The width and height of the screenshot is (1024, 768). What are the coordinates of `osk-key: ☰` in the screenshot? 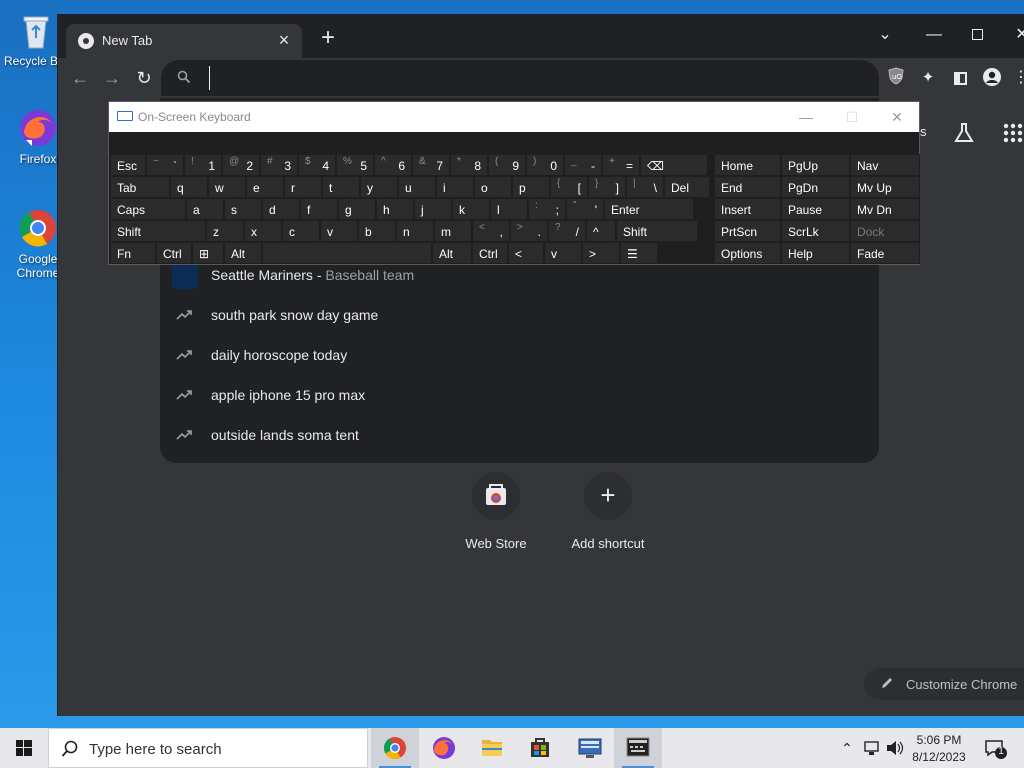 It's located at (639, 253).